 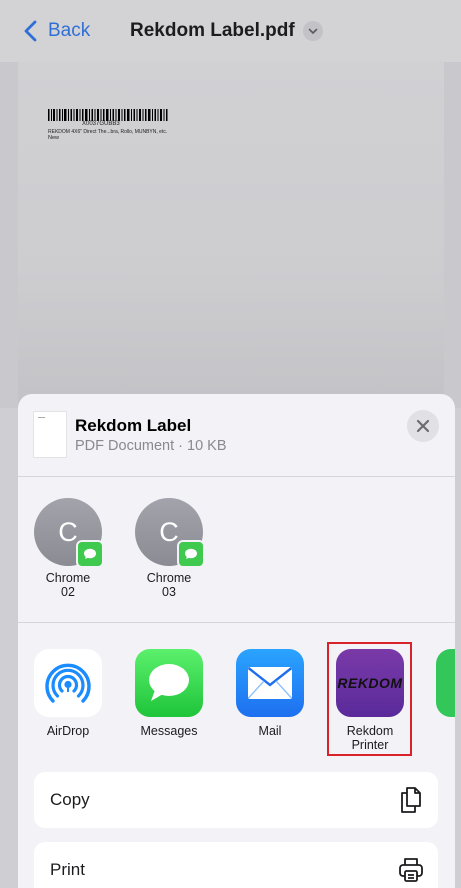 What do you see at coordinates (68, 731) in the screenshot?
I see `app-label: AirDrop` at bounding box center [68, 731].